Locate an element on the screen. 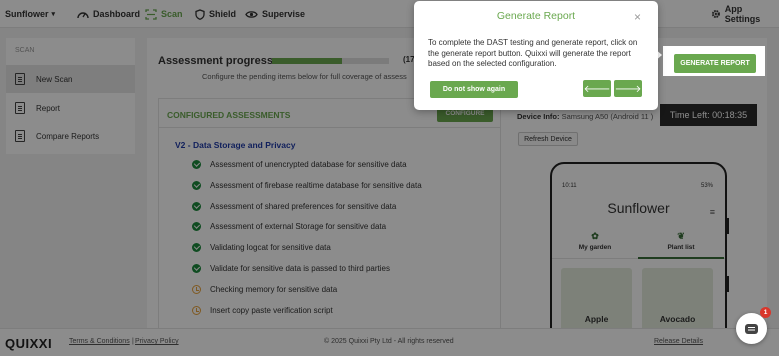 Image resolution: width=779 pixels, height=356 pixels. chat-icon is located at coordinates (751, 328).